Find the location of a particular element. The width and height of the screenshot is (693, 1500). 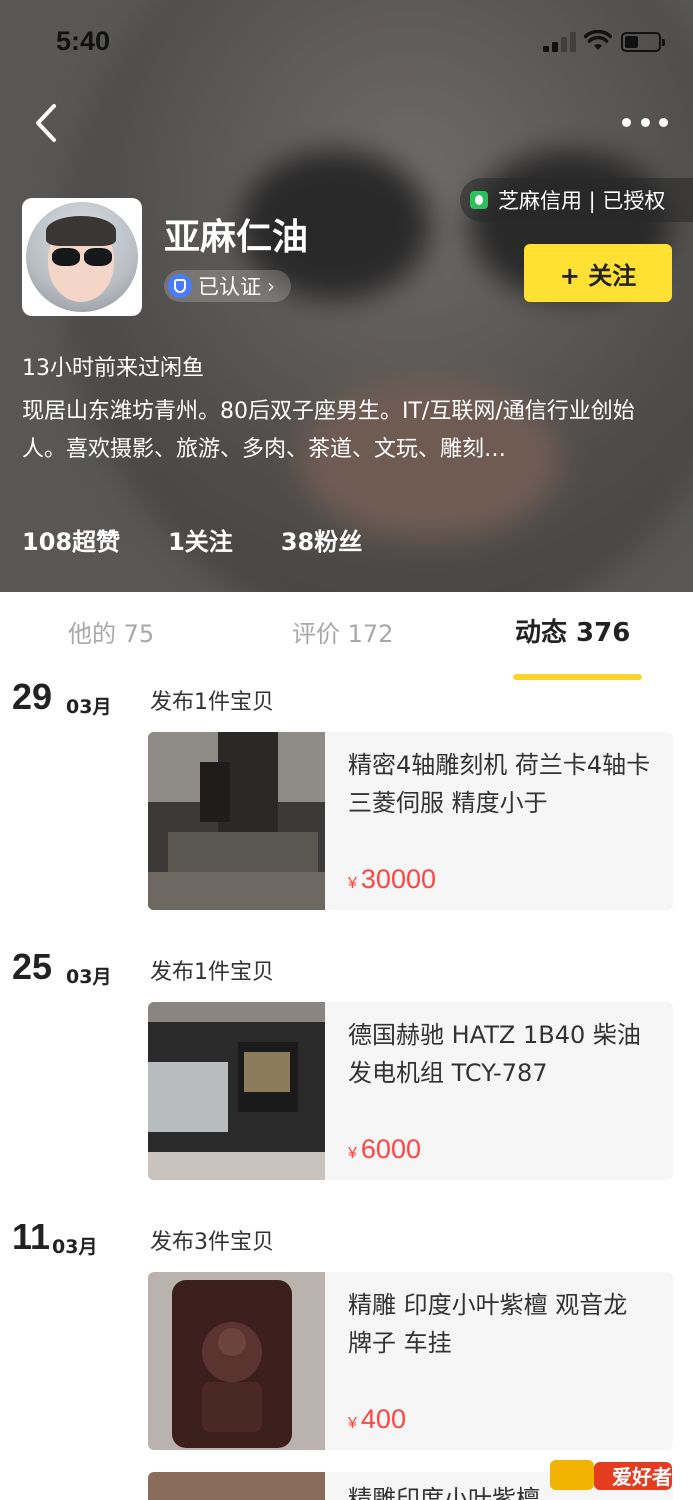

stat-likes: 108超赞 is located at coordinates (71, 539).